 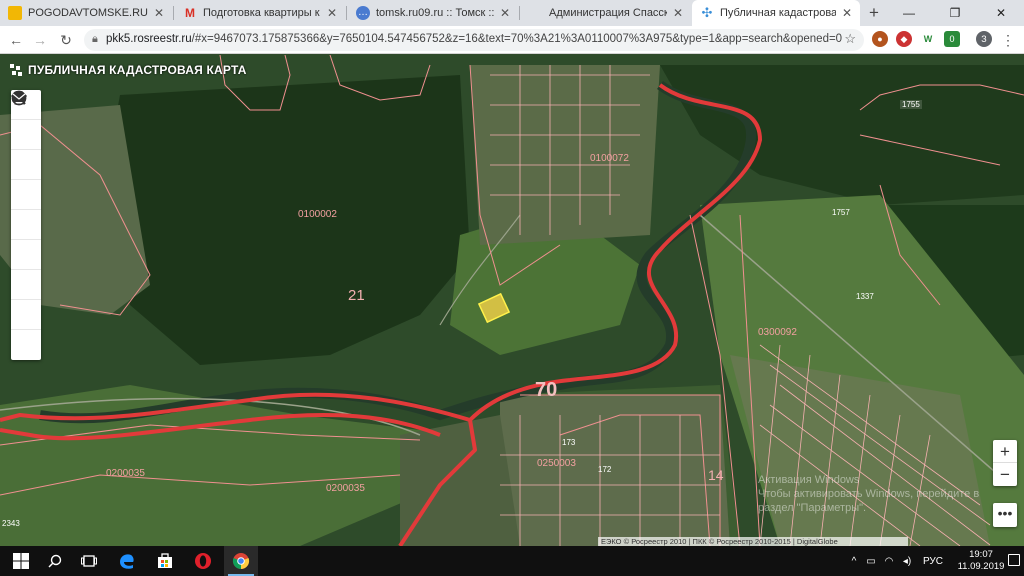 I want to click on system-tray: ^ ▭ ◠ ◂) РУС, so click(x=898, y=561).